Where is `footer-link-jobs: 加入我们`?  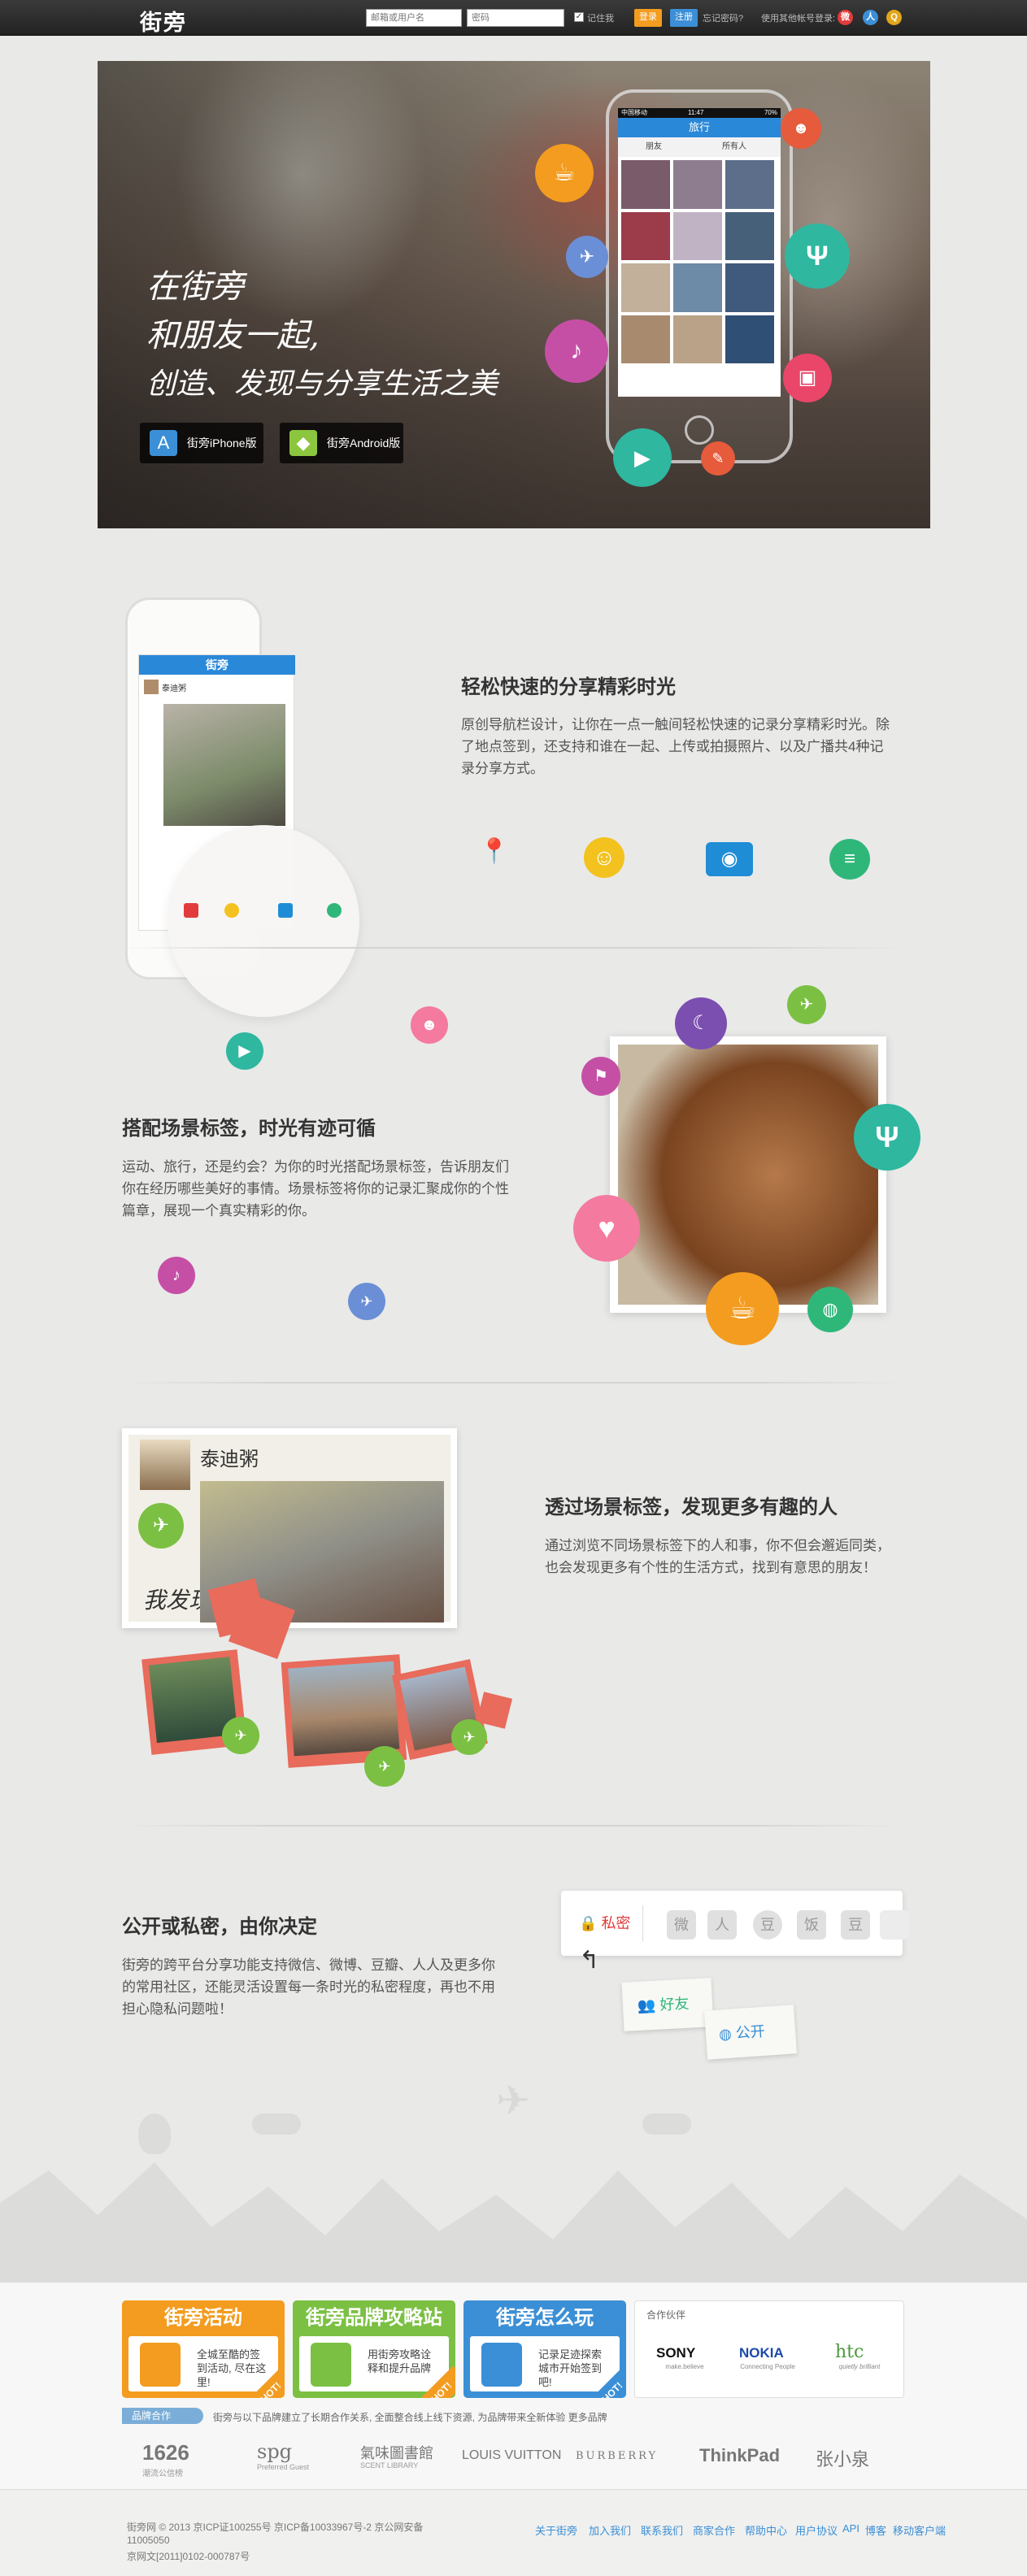
footer-link-jobs: 加入我们 is located at coordinates (610, 2530).